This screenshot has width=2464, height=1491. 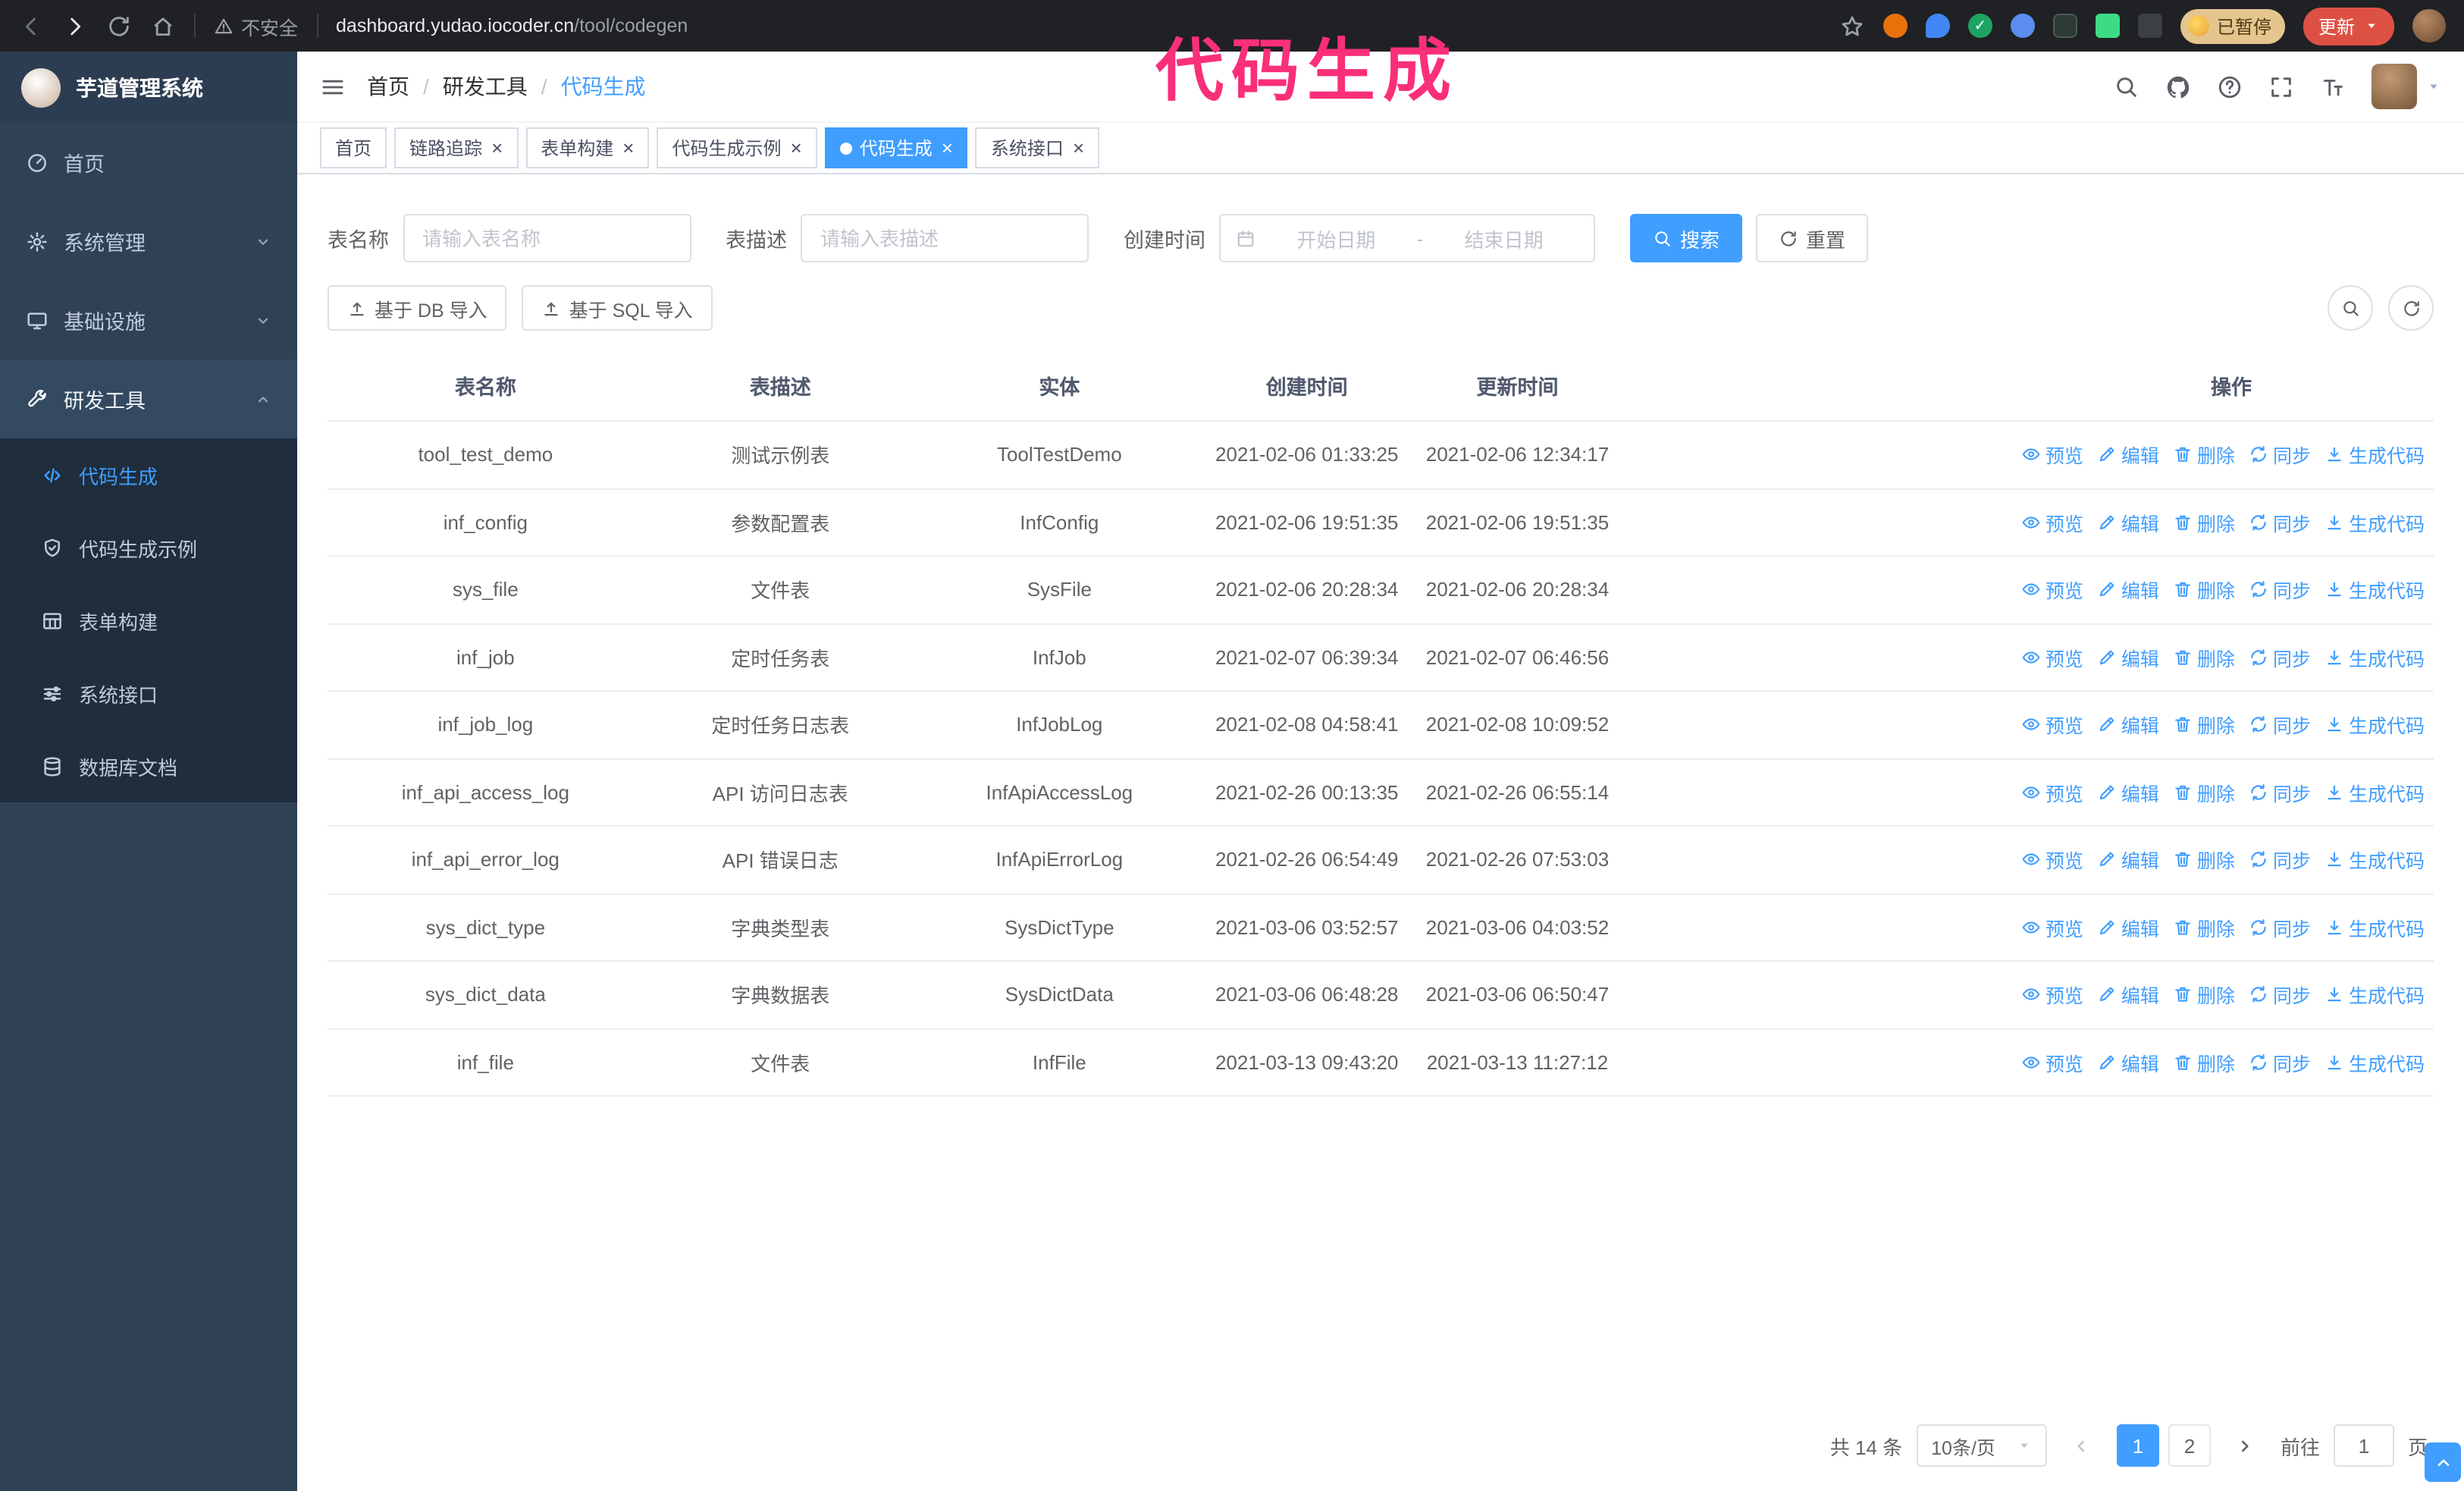 What do you see at coordinates (2281, 86) in the screenshot?
I see `fullscreen-icon` at bounding box center [2281, 86].